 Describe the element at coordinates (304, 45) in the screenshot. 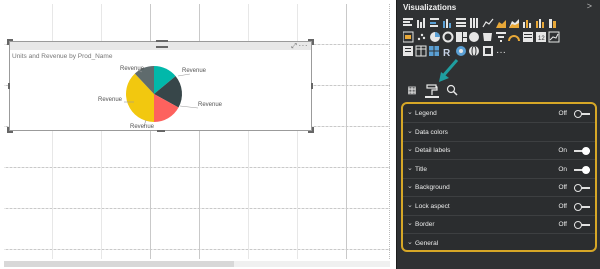

I see `more-options-icon: ···` at that location.